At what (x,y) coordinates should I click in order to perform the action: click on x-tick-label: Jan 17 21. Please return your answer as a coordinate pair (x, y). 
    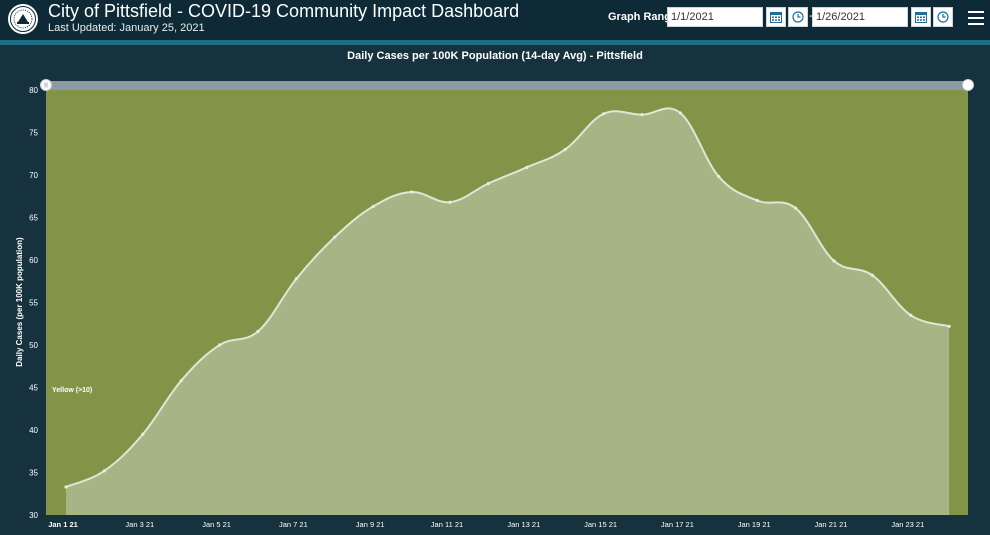
    Looking at the image, I should click on (677, 524).